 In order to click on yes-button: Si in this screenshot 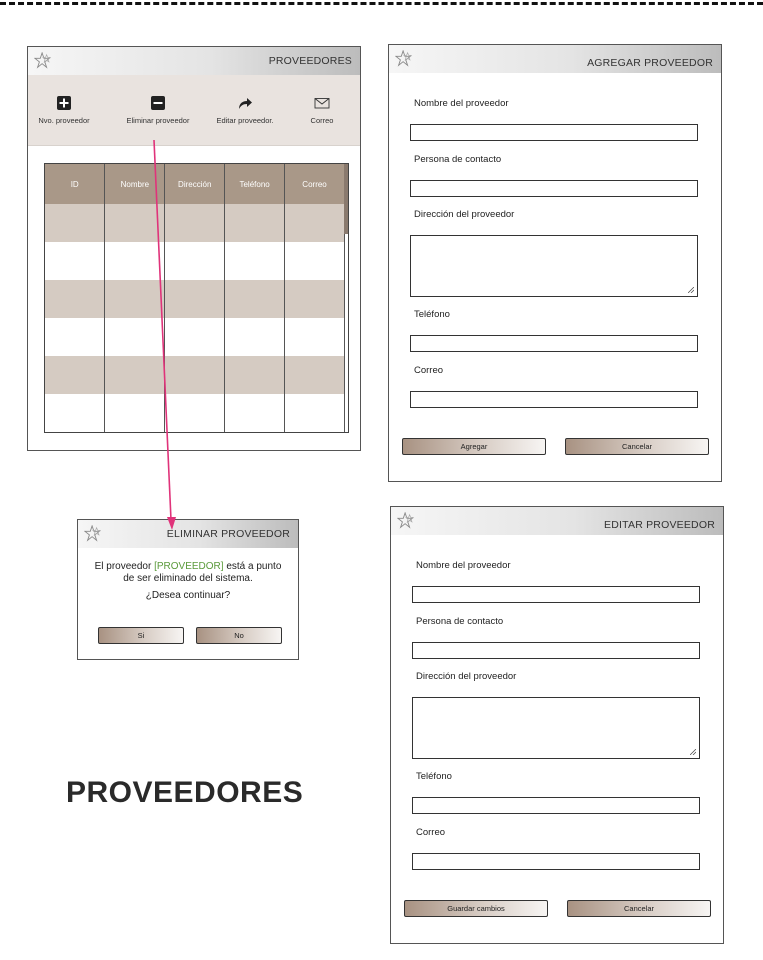, I will do `click(141, 635)`.